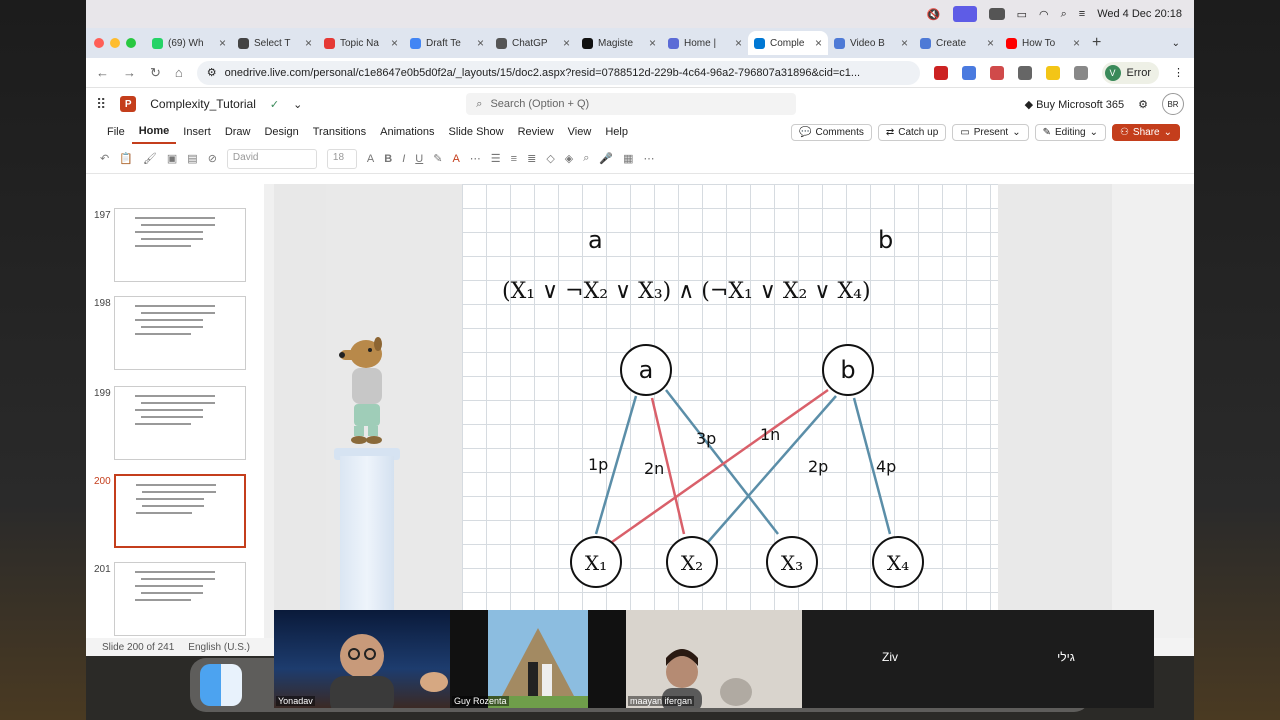 Image resolution: width=1280 pixels, height=720 pixels. I want to click on participant-tile-3: Ziv, so click(890, 659).